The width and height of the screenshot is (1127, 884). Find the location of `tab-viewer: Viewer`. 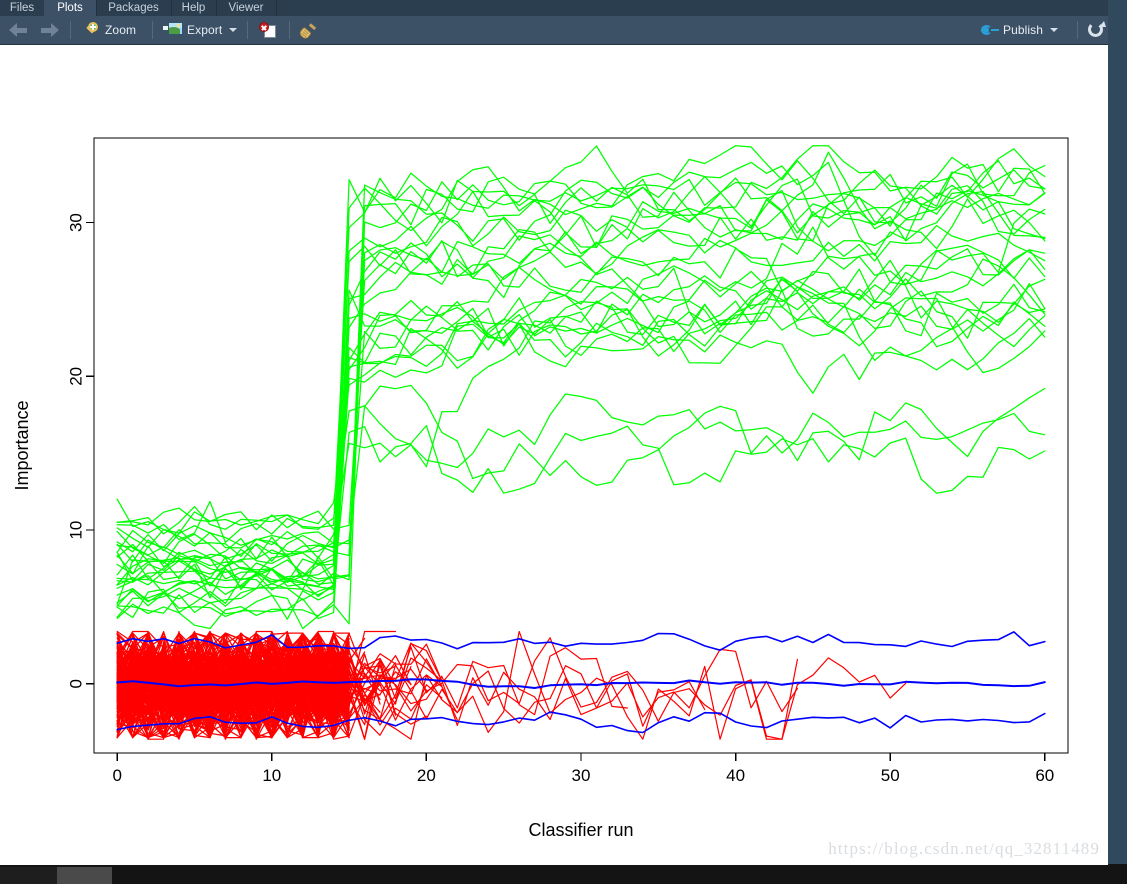

tab-viewer: Viewer is located at coordinates (246, 8).